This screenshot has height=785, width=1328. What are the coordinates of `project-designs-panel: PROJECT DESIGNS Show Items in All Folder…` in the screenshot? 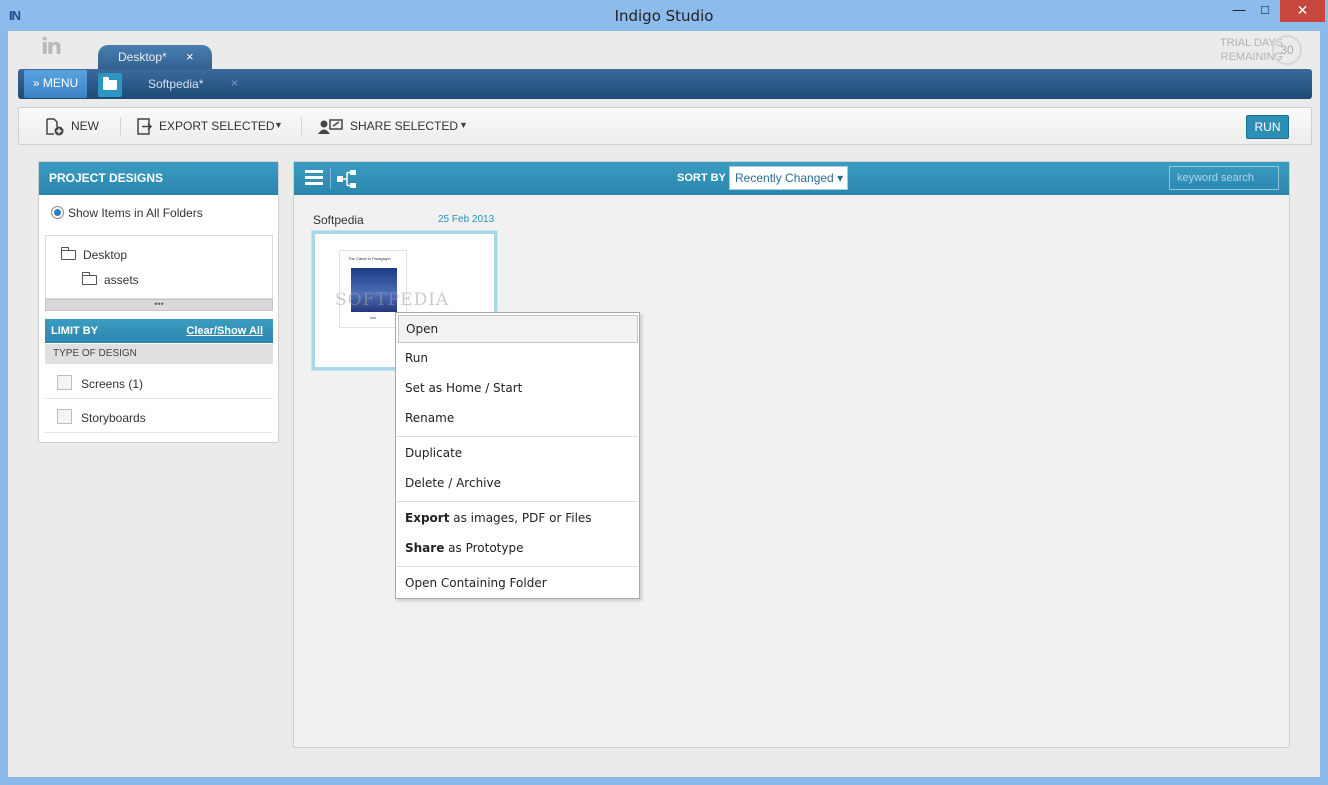 It's located at (158, 302).